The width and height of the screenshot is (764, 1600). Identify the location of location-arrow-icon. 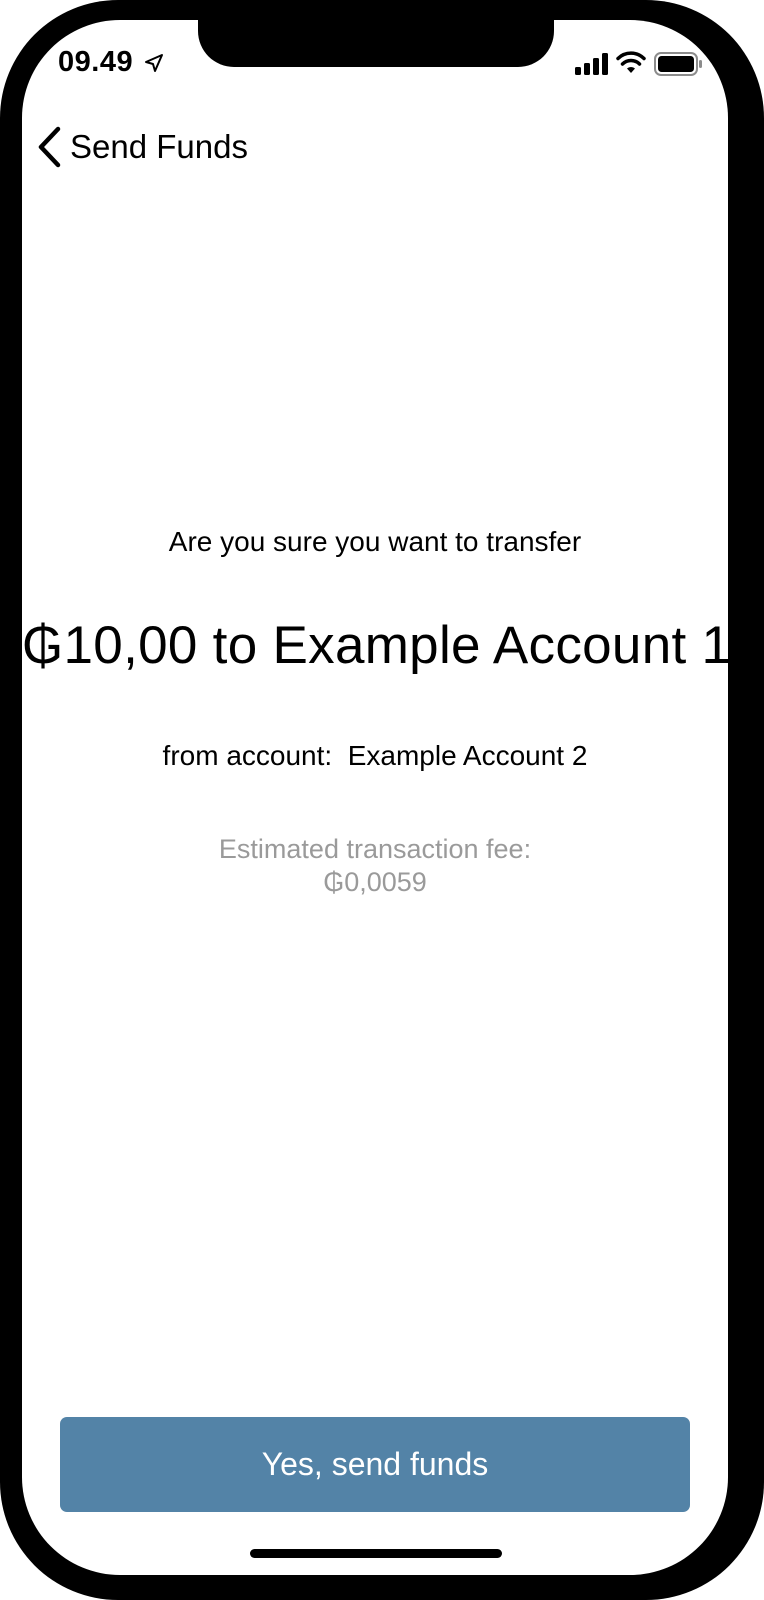
(154, 63).